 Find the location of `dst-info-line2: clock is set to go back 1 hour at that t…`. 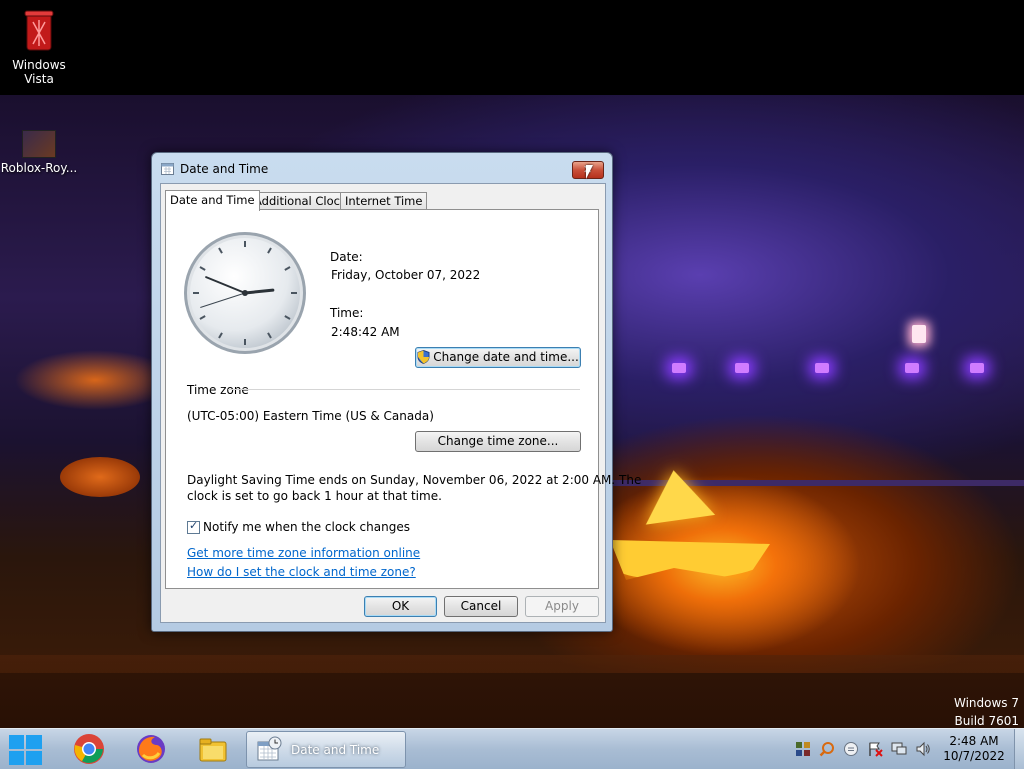

dst-info-line2: clock is set to go back 1 hour at that t… is located at coordinates (314, 496).